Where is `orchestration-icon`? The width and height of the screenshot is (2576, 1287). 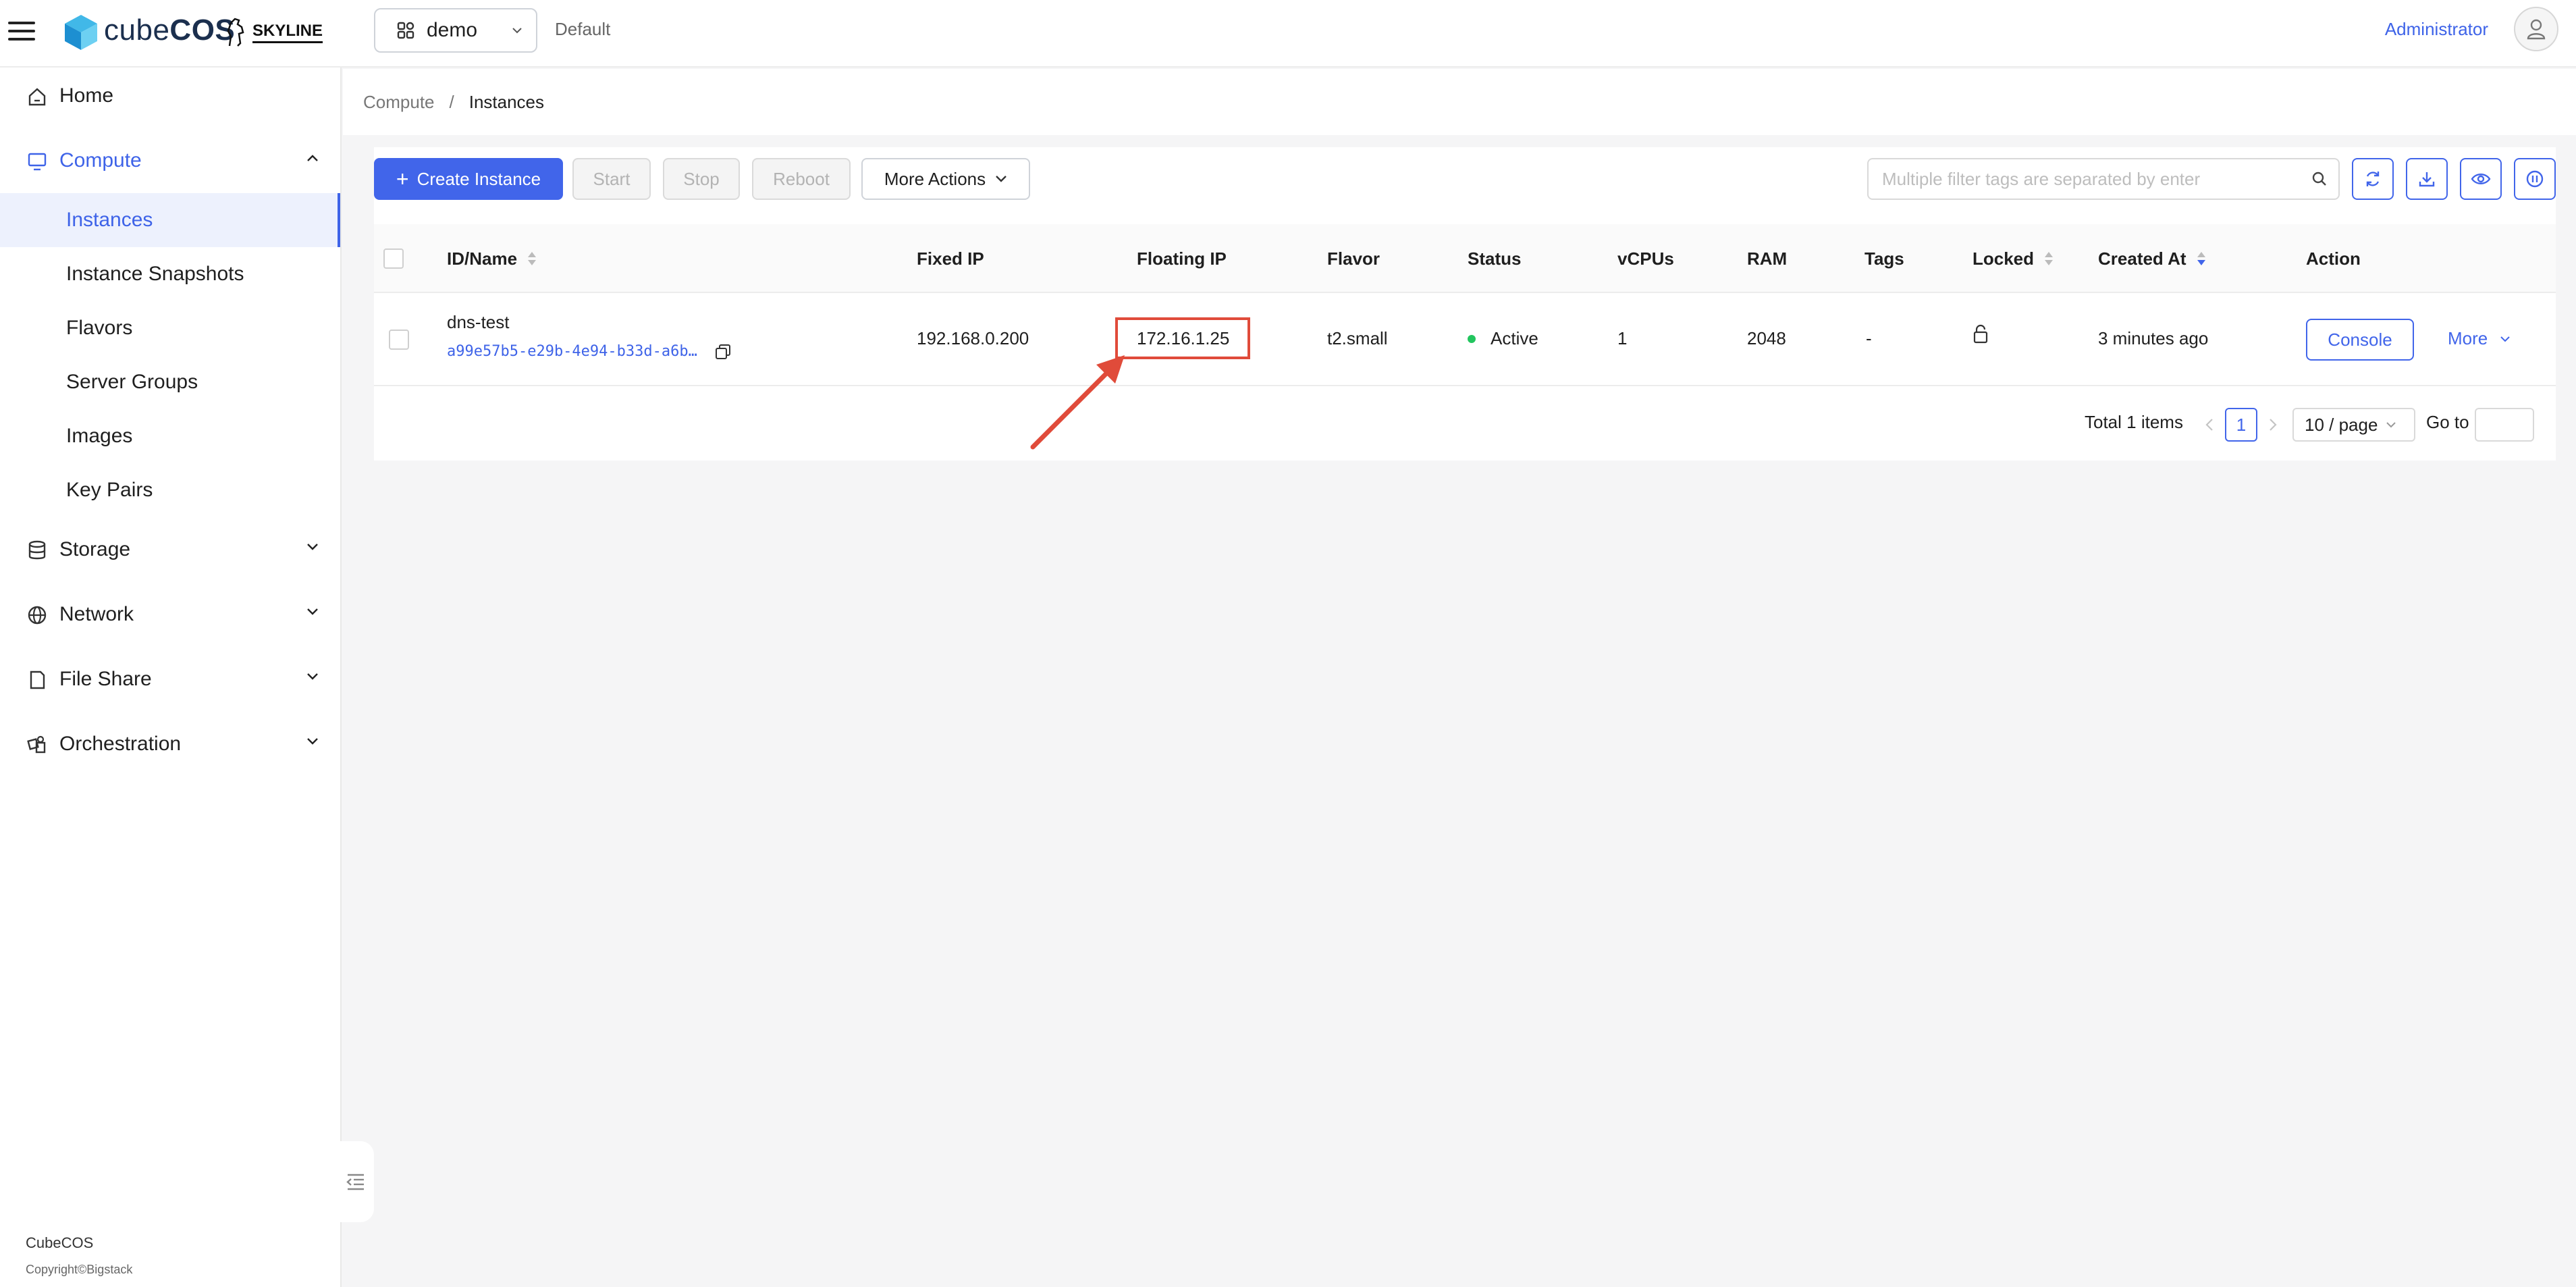 orchestration-icon is located at coordinates (36, 744).